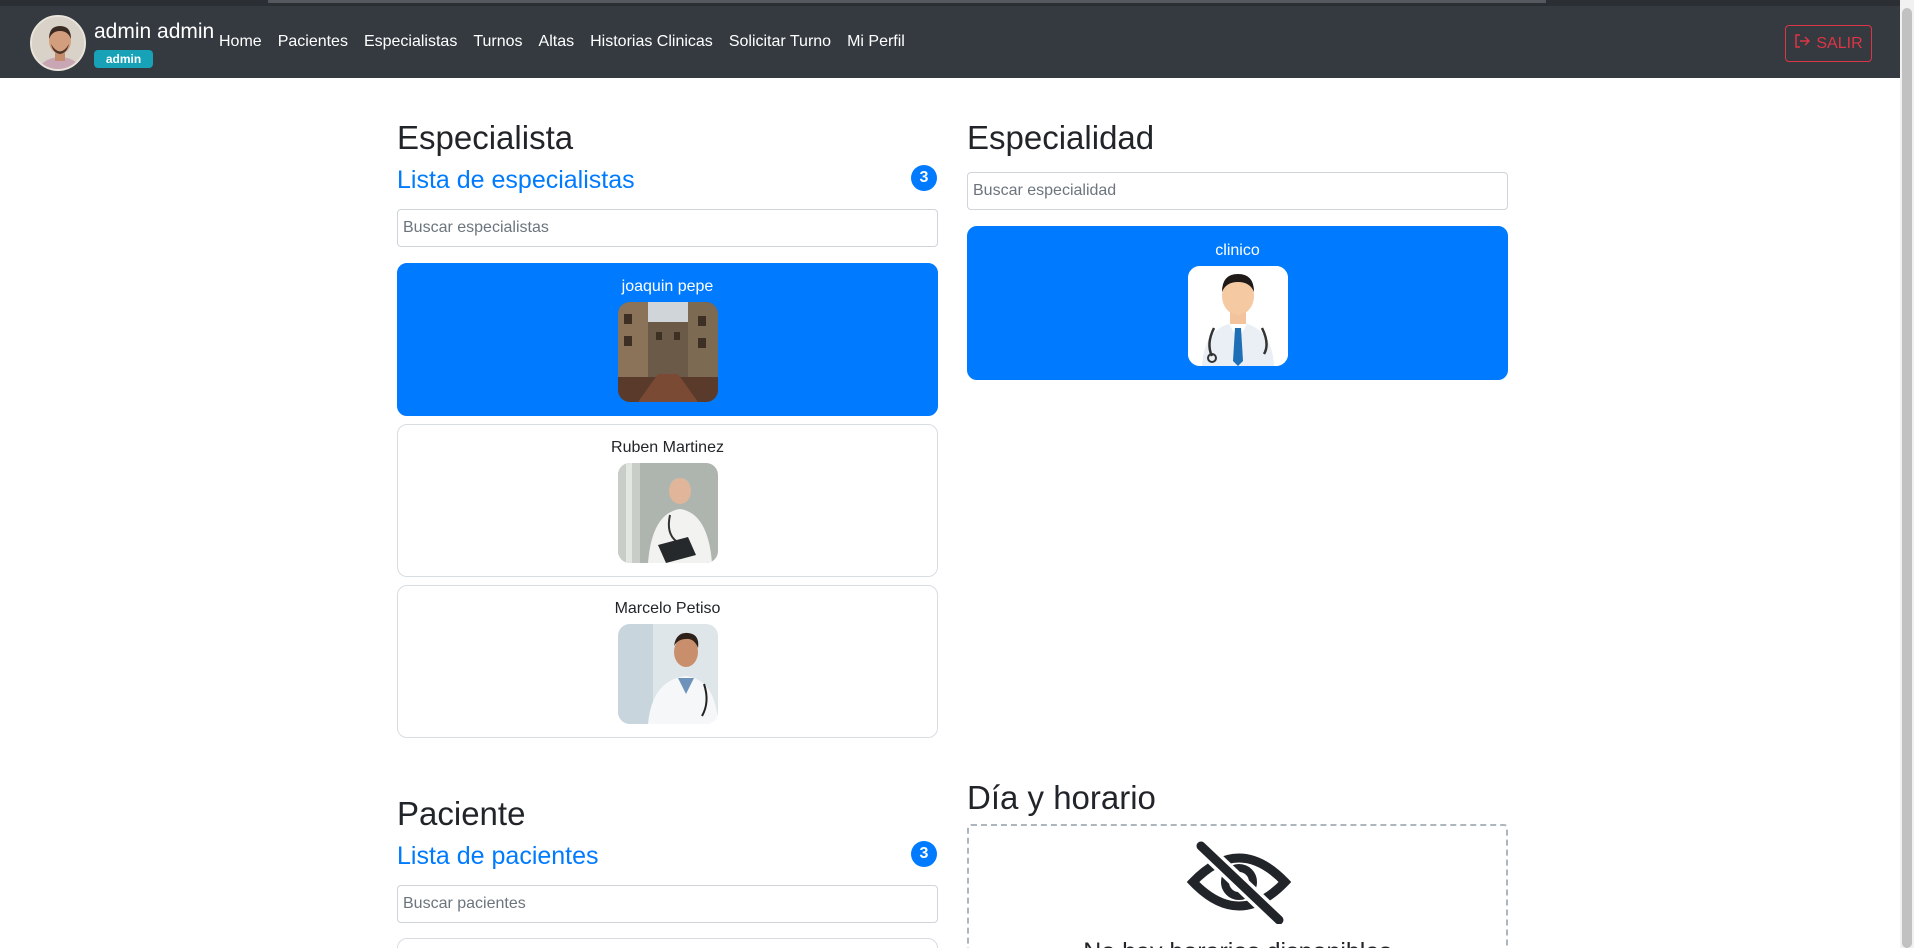 This screenshot has height=948, width=1914. What do you see at coordinates (58, 43) in the screenshot?
I see `user-avatar` at bounding box center [58, 43].